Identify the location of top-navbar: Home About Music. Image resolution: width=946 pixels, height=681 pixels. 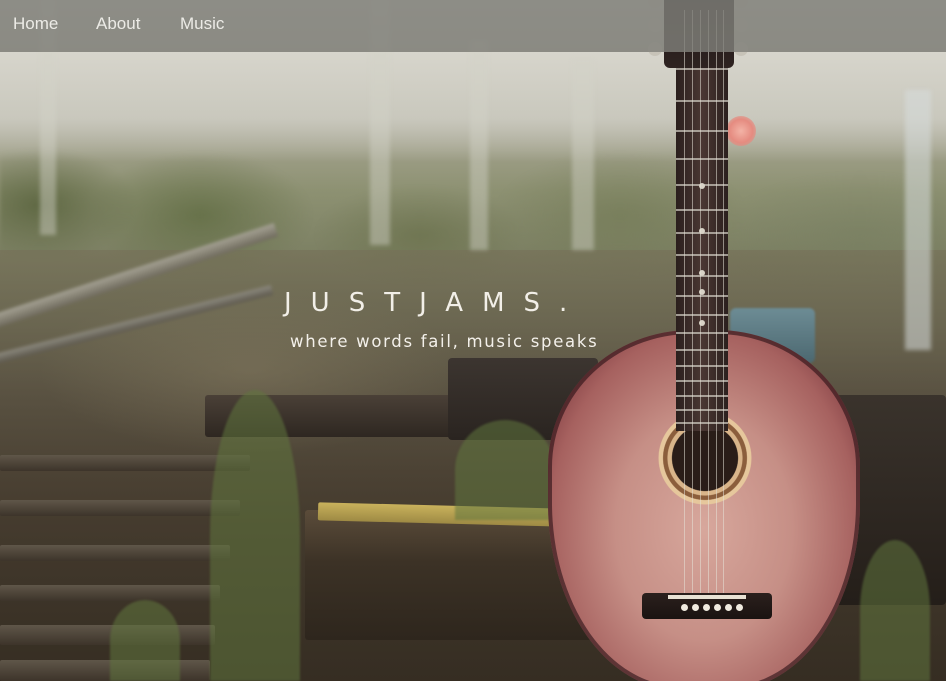
(473, 26).